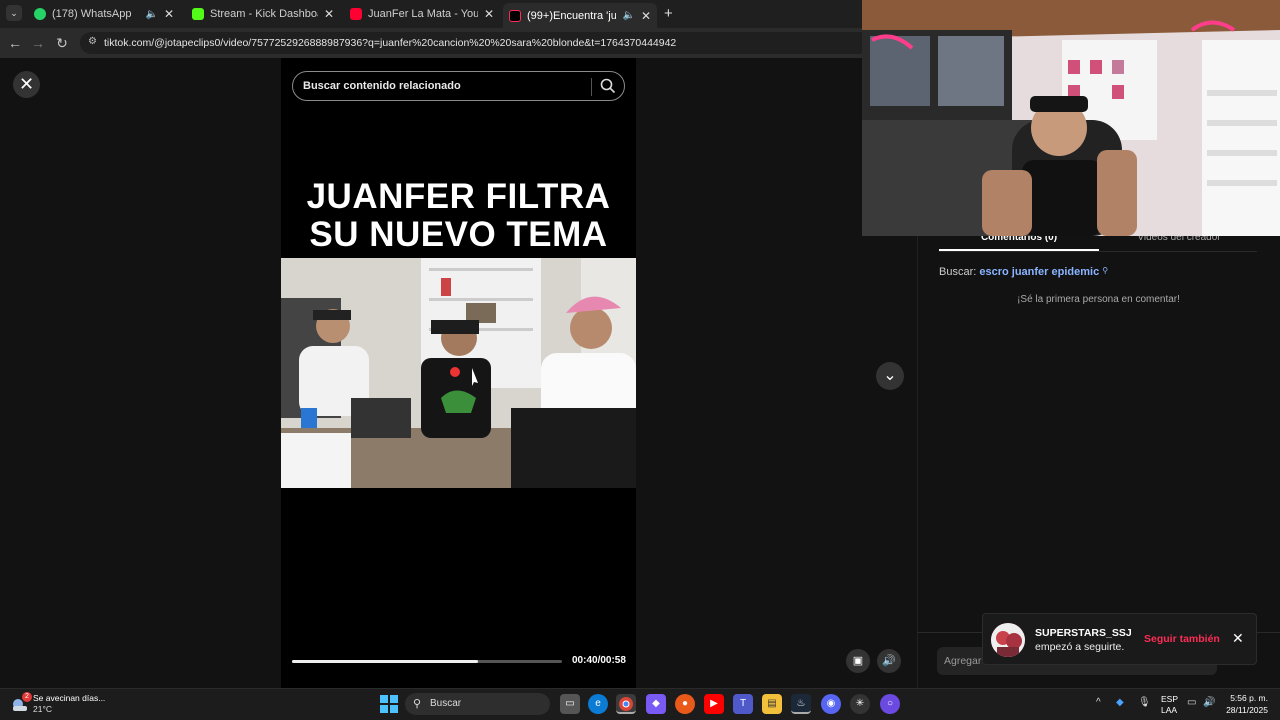  Describe the element at coordinates (458, 234) in the screenshot. I see `headline-line-2: SU NUEVO TEMA` at that location.